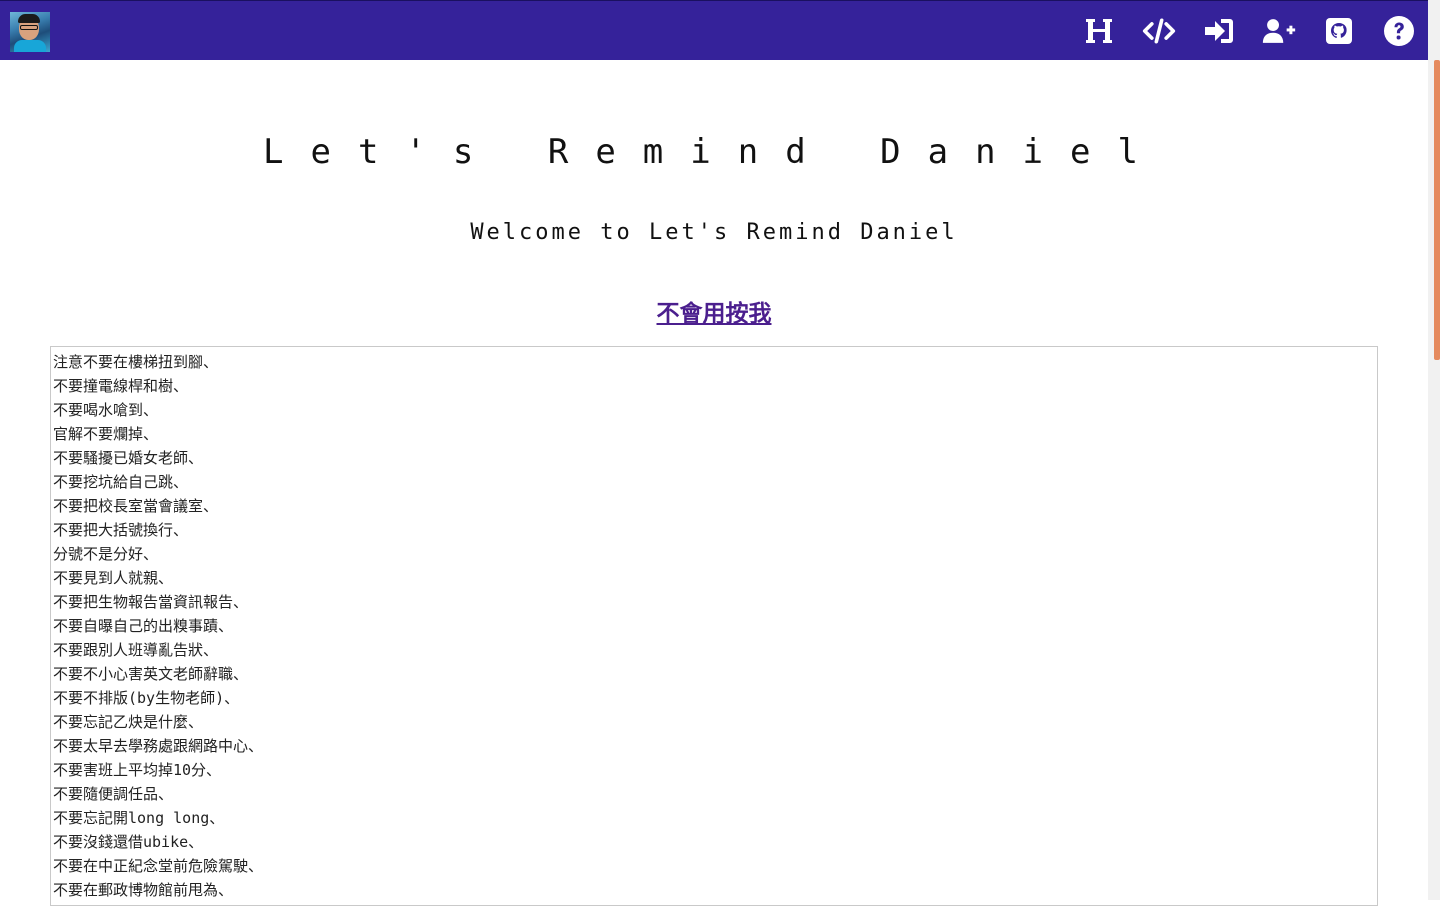 The width and height of the screenshot is (1440, 906). What do you see at coordinates (1099, 31) in the screenshot?
I see `heading-icon` at bounding box center [1099, 31].